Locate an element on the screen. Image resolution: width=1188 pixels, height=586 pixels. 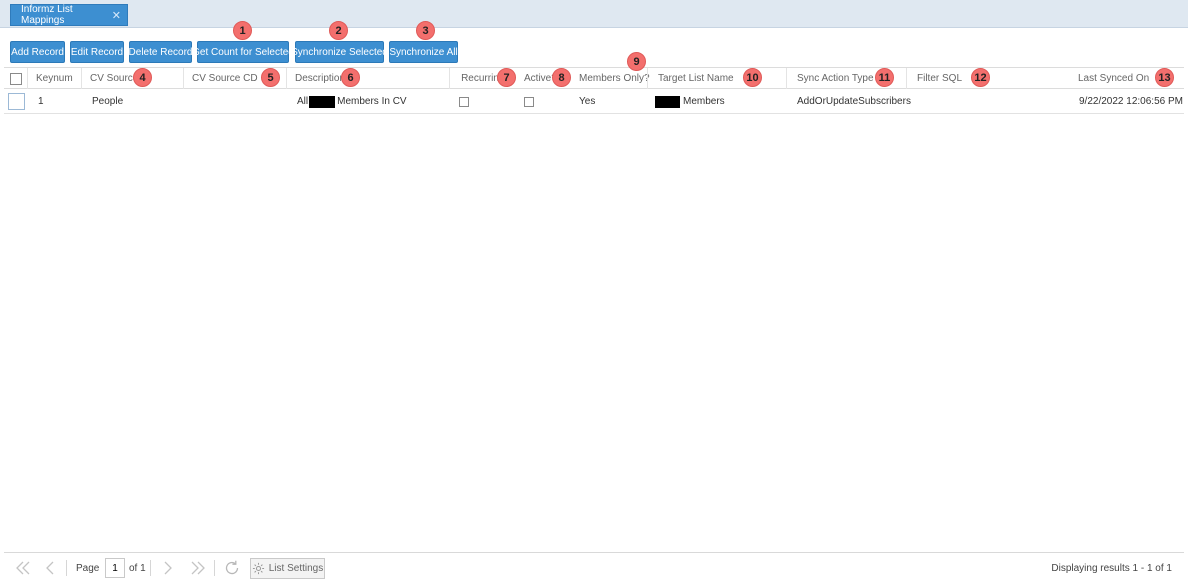
column-header-keynum: Keynum is located at coordinates (54, 78).